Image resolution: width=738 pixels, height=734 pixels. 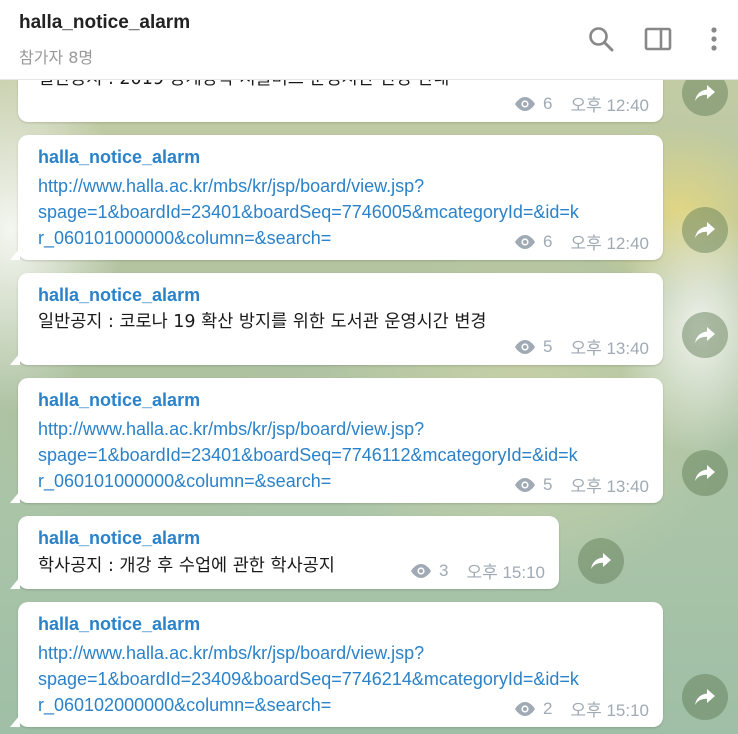 I want to click on view-count: 3, so click(x=443, y=570).